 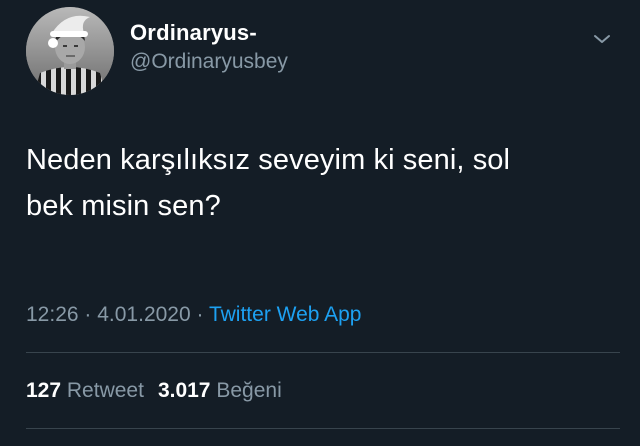 What do you see at coordinates (123, 206) in the screenshot?
I see `tweet-text-line: bek misin sen?` at bounding box center [123, 206].